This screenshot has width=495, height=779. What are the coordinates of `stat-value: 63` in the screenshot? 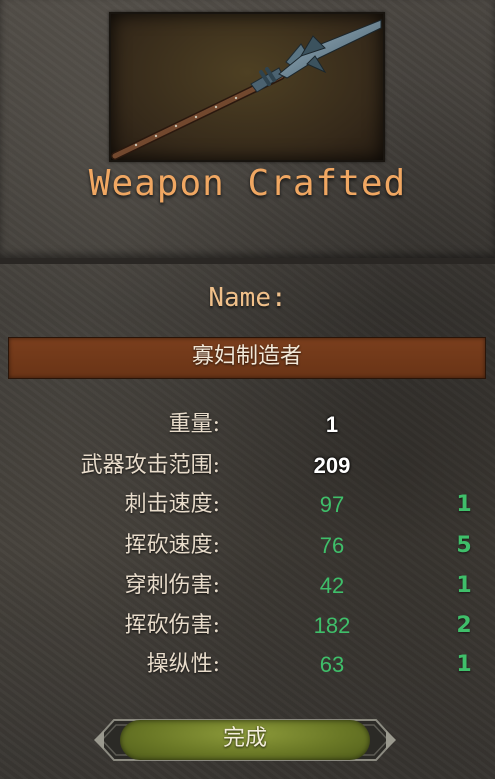 It's located at (332, 664).